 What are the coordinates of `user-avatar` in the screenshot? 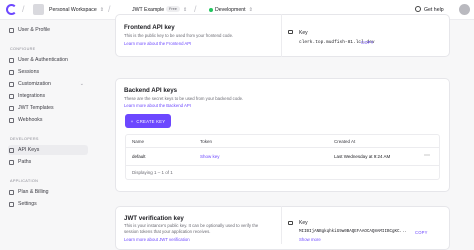 It's located at (464, 9).